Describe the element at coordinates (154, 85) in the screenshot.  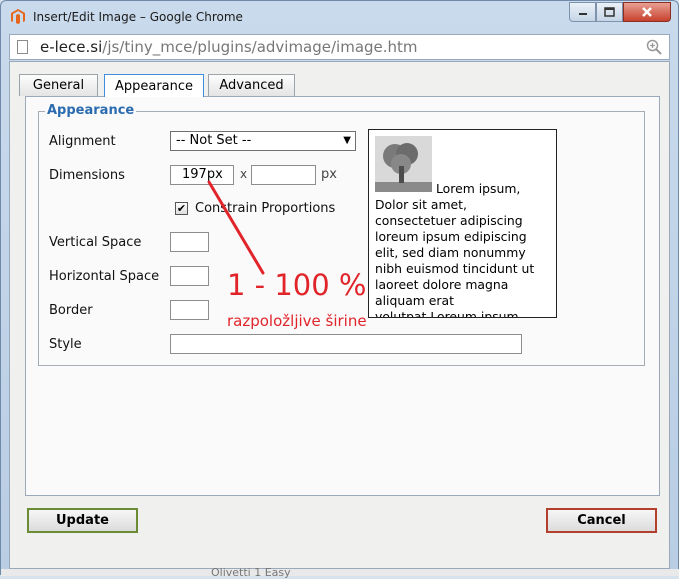
I see `tab-appearance: Appearance` at that location.